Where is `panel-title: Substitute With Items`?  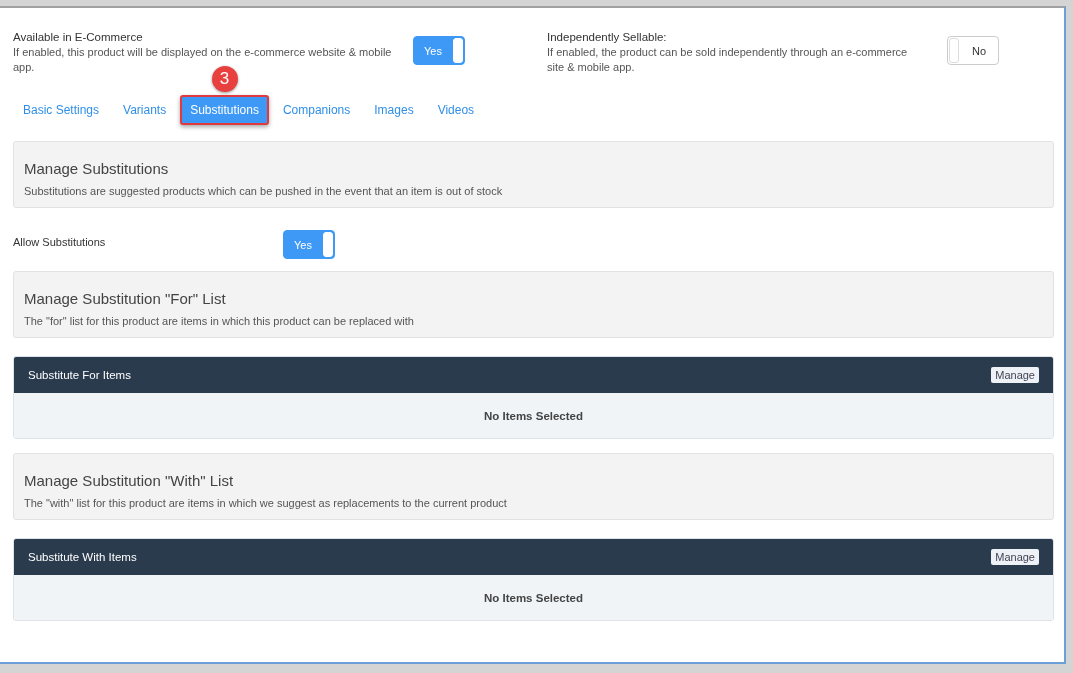
panel-title: Substitute With Items is located at coordinates (82, 557).